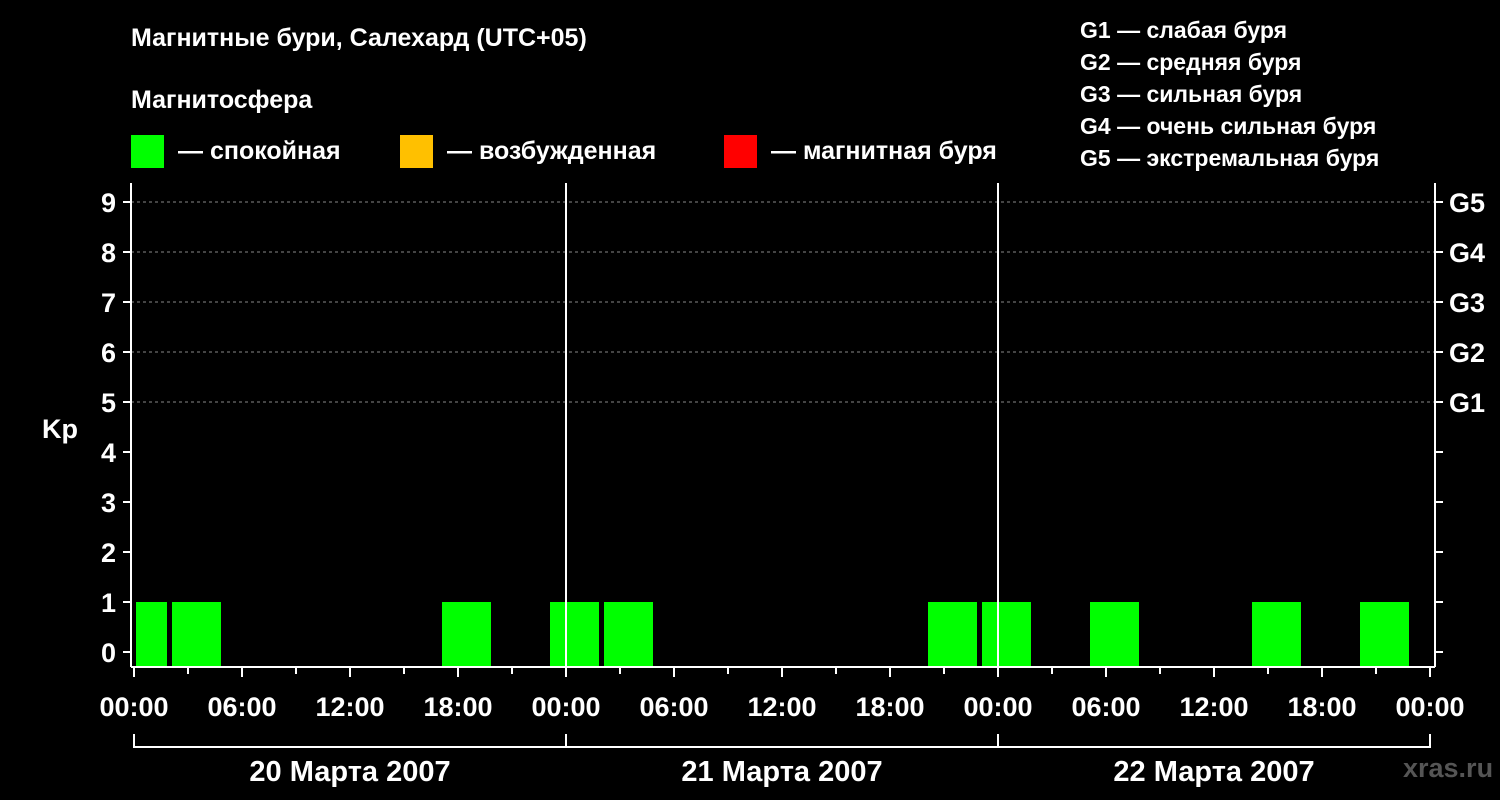 Image resolution: width=1500 pixels, height=800 pixels. Describe the element at coordinates (1213, 707) in the screenshot. I see `x-tick-label-10: 12:00` at that location.